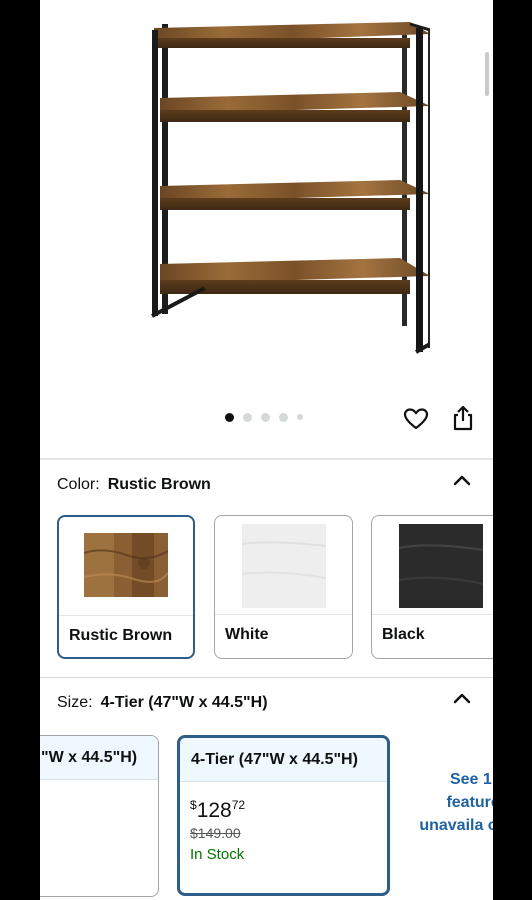 The width and height of the screenshot is (532, 900). What do you see at coordinates (214, 810) in the screenshot?
I see `price-whole: 128` at bounding box center [214, 810].